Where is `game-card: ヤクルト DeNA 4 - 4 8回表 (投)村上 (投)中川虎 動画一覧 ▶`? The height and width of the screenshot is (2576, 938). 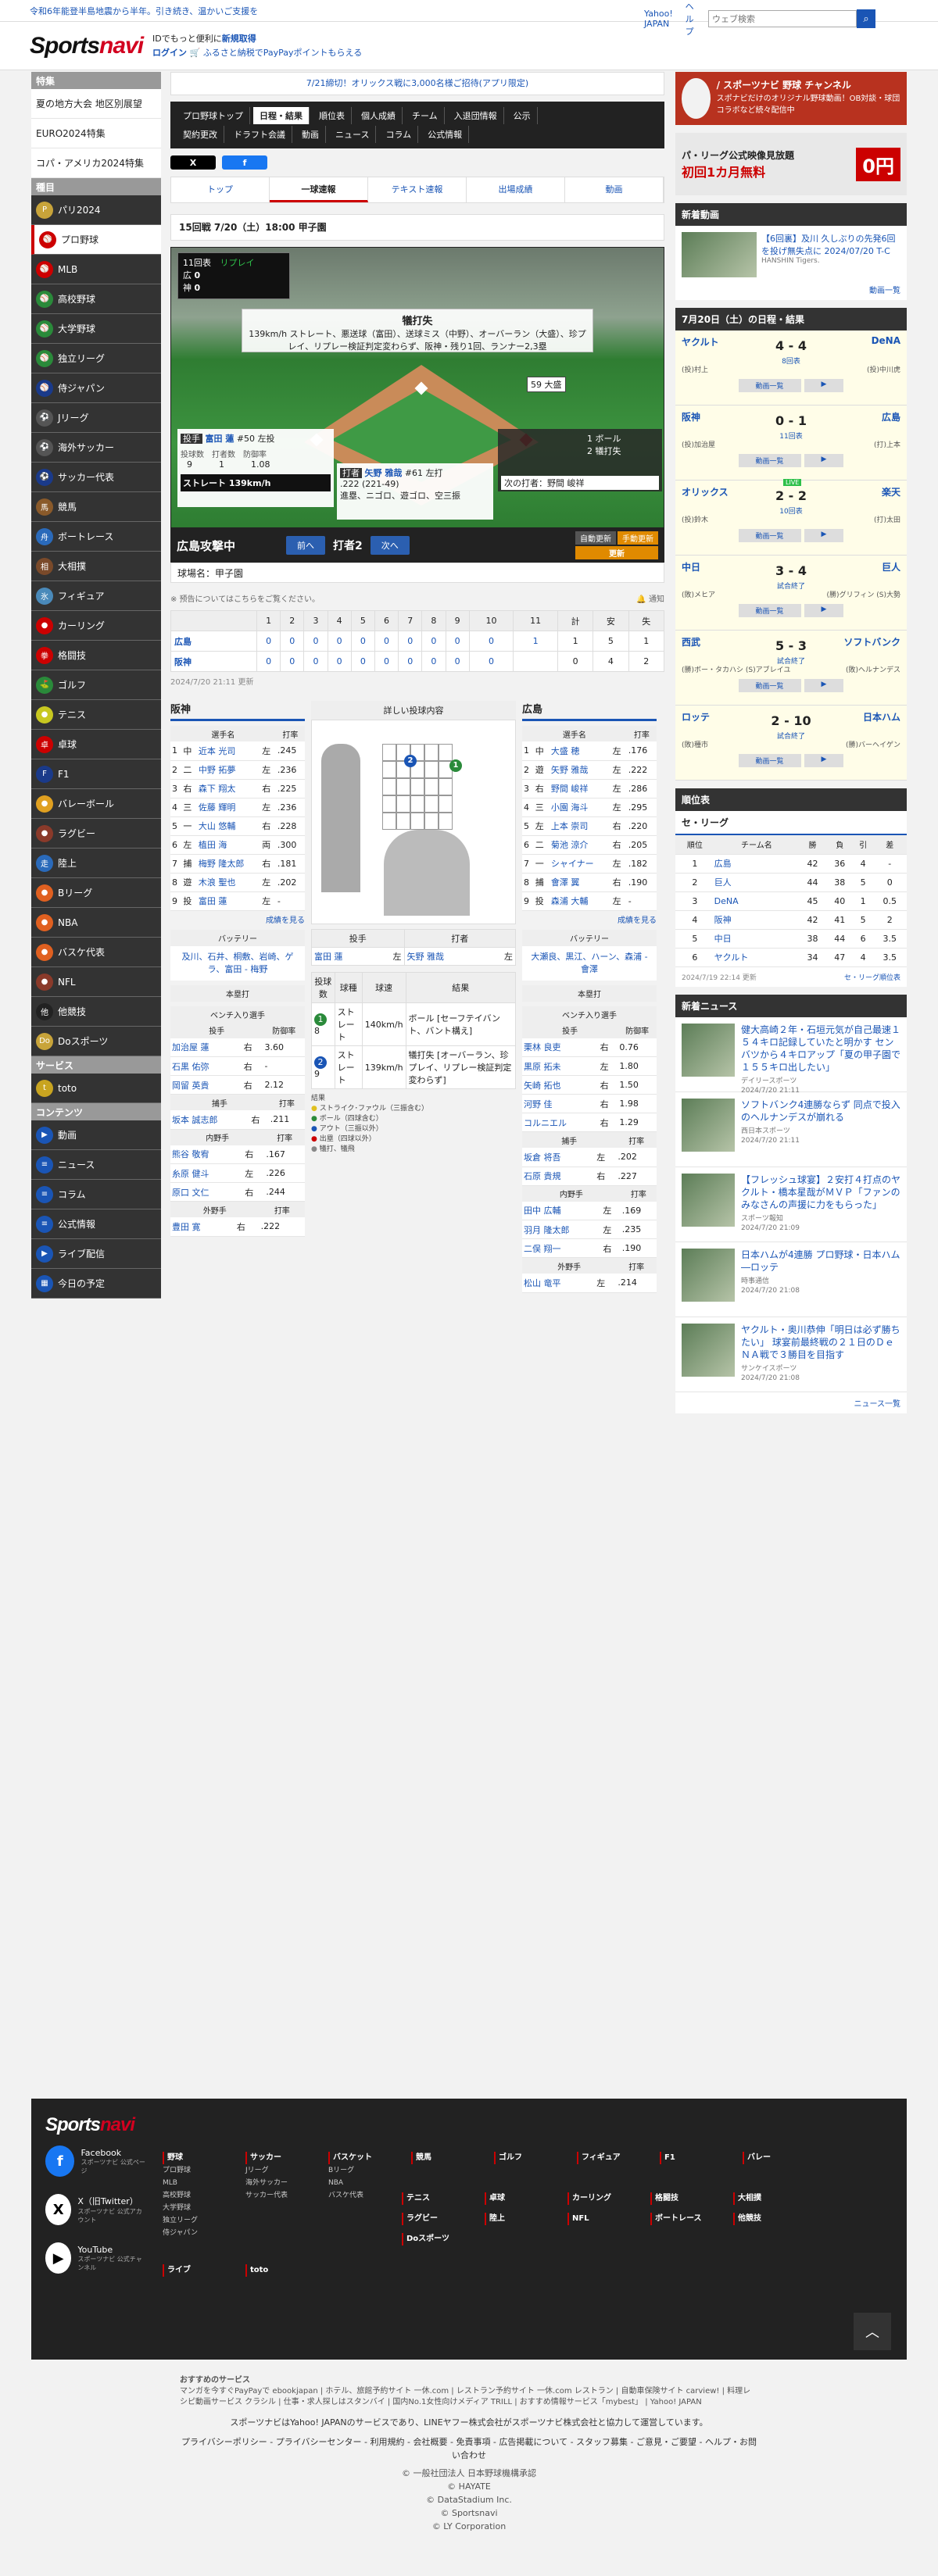
game-card: ヤクルト DeNA 4 - 4 8回表 (投)村上 (投)中川虎 動画一覧 ▶ is located at coordinates (791, 368).